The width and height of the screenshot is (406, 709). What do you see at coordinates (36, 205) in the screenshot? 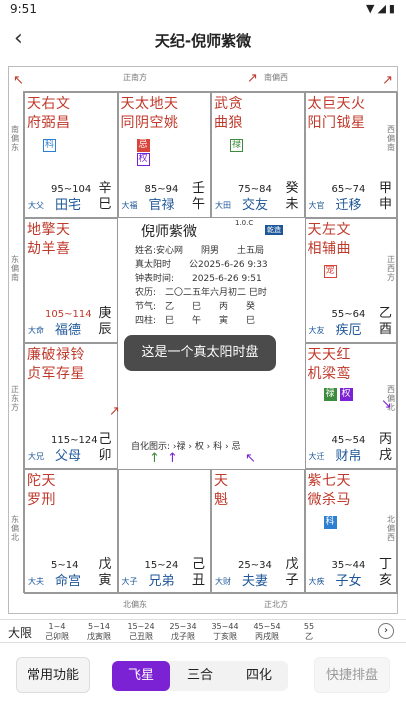
I see `decade-label: 大父` at bounding box center [36, 205].